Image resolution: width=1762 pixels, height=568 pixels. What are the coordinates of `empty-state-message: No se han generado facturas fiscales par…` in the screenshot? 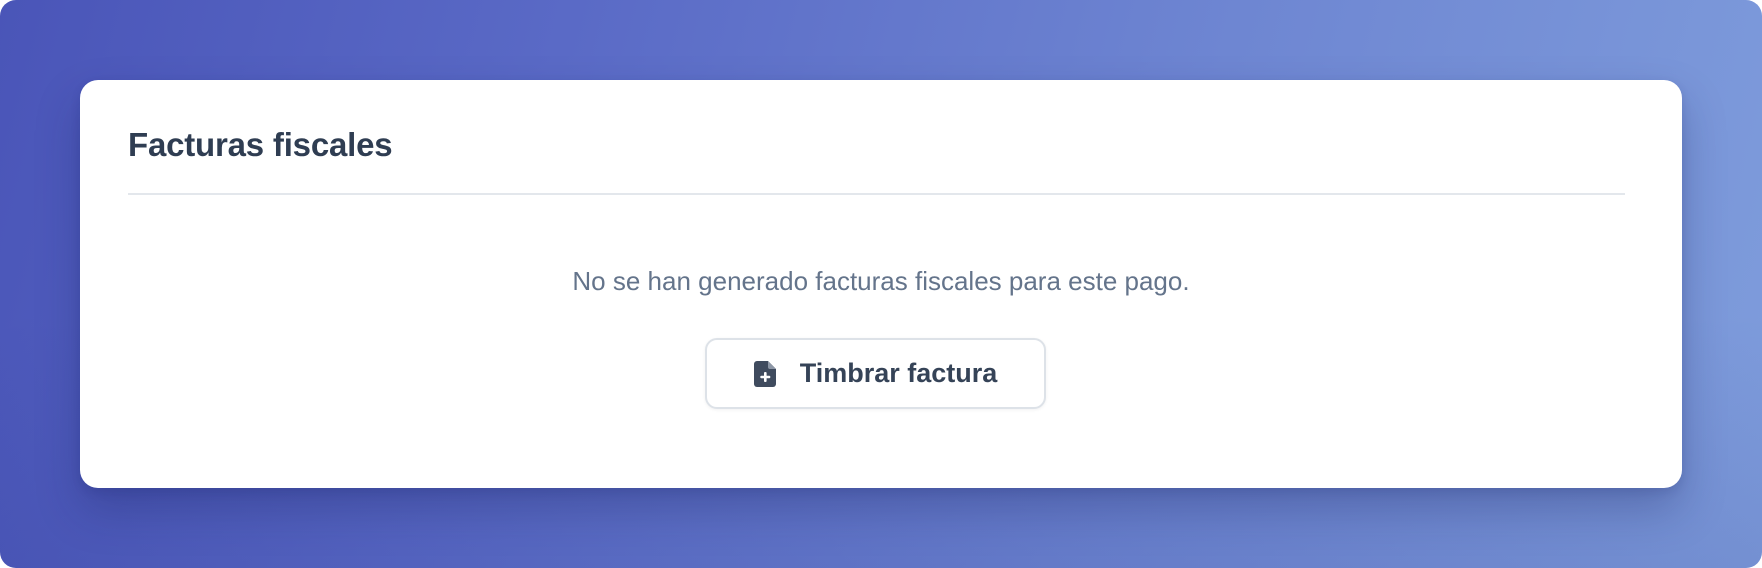 It's located at (881, 281).